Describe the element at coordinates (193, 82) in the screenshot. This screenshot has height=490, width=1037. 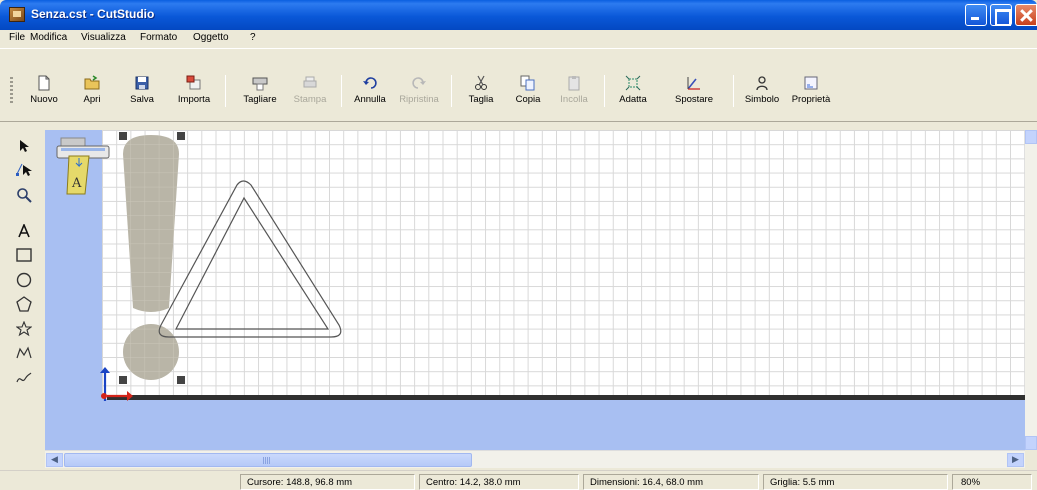
I see `import-icon` at that location.